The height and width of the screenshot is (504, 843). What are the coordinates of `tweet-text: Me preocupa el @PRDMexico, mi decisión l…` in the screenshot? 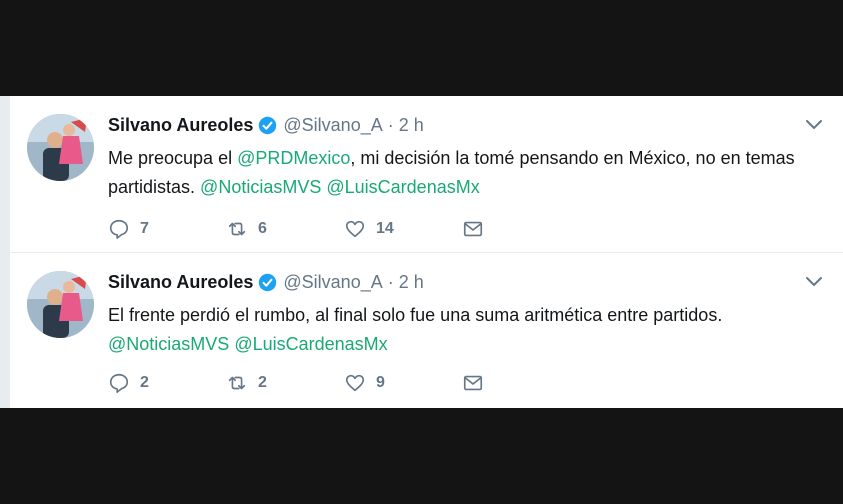 It's located at (468, 173).